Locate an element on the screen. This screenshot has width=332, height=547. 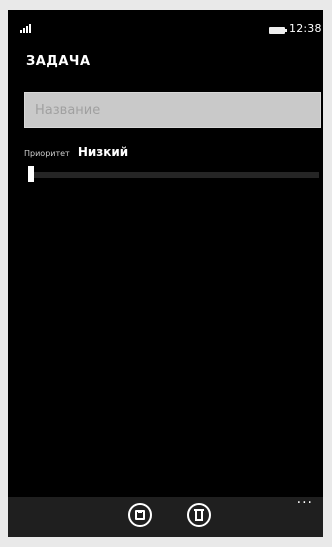
priority-value: Низкий is located at coordinates (103, 152).